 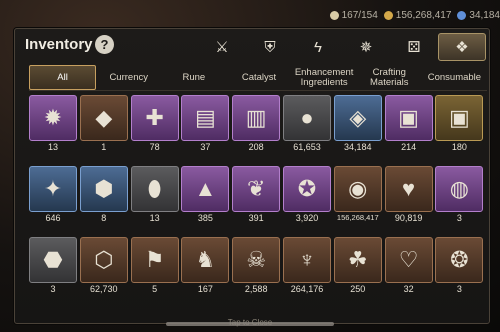 What do you see at coordinates (256, 147) in the screenshot?
I see `item-count: 208` at bounding box center [256, 147].